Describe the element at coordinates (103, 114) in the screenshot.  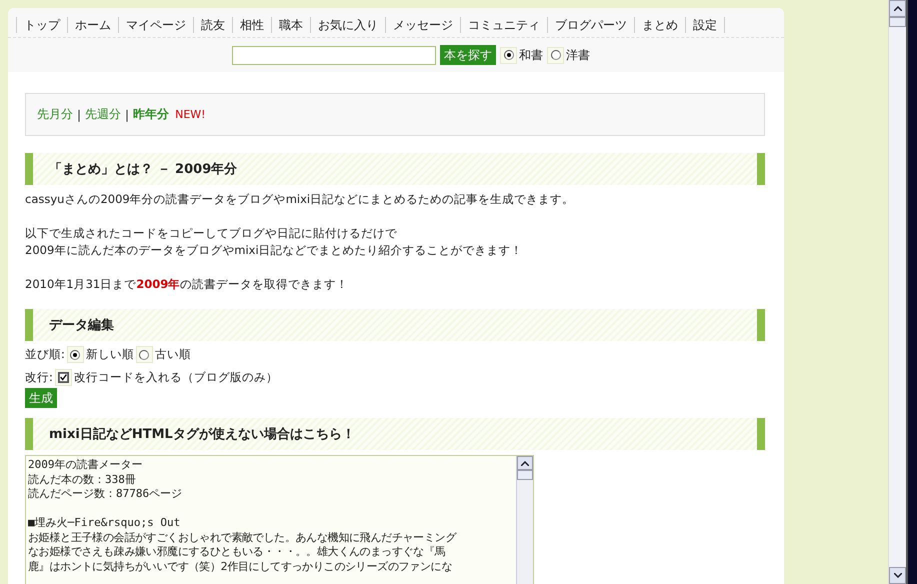
I see `period-link: 先週分` at that location.